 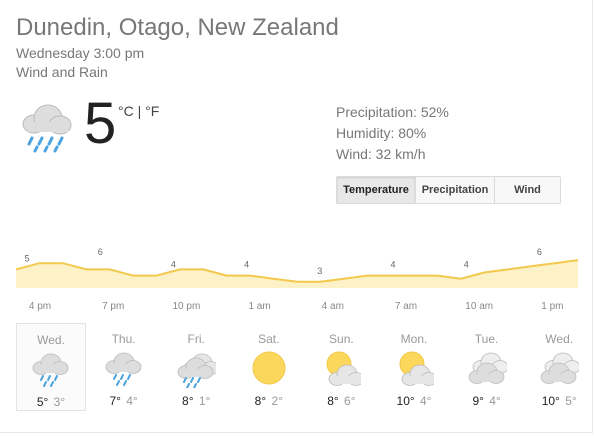 I want to click on chart-value-label: 3, so click(x=319, y=271).